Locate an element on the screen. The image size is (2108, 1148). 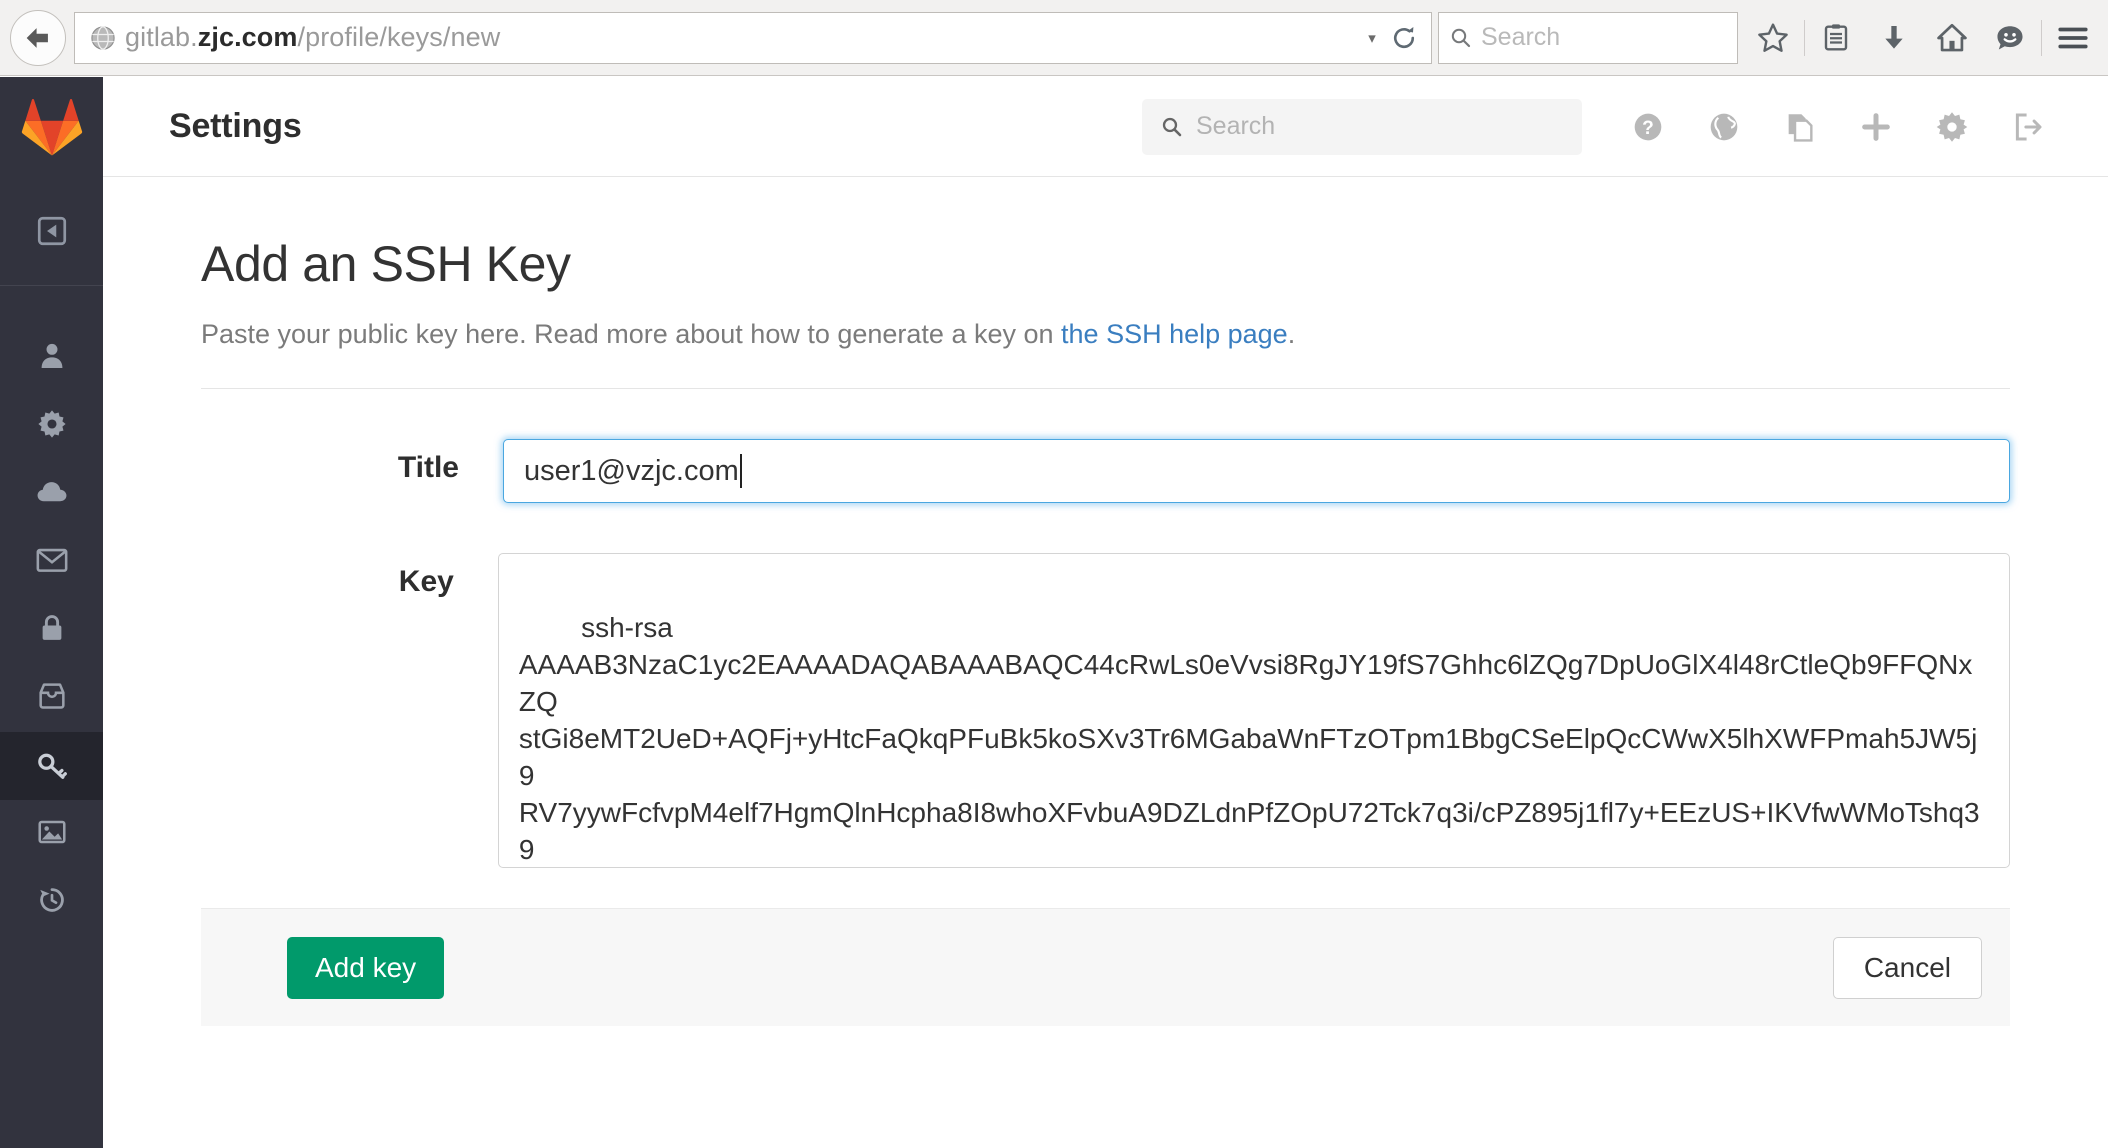
url-prefix: gitlab. is located at coordinates (161, 37).